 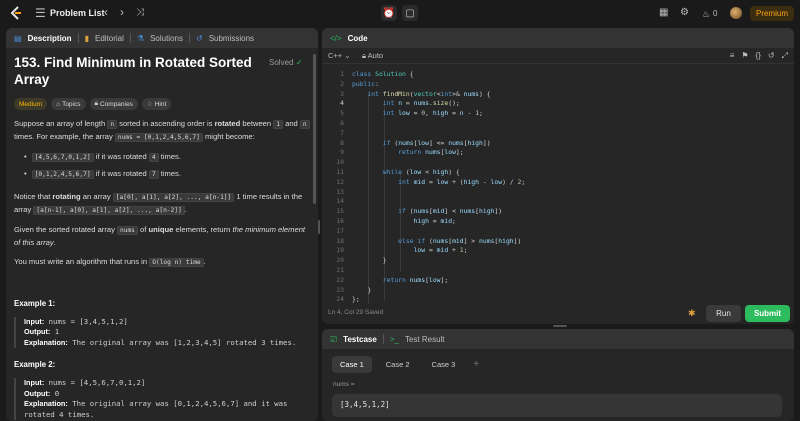 I want to click on expand-icon: ⤢, so click(x=785, y=56).